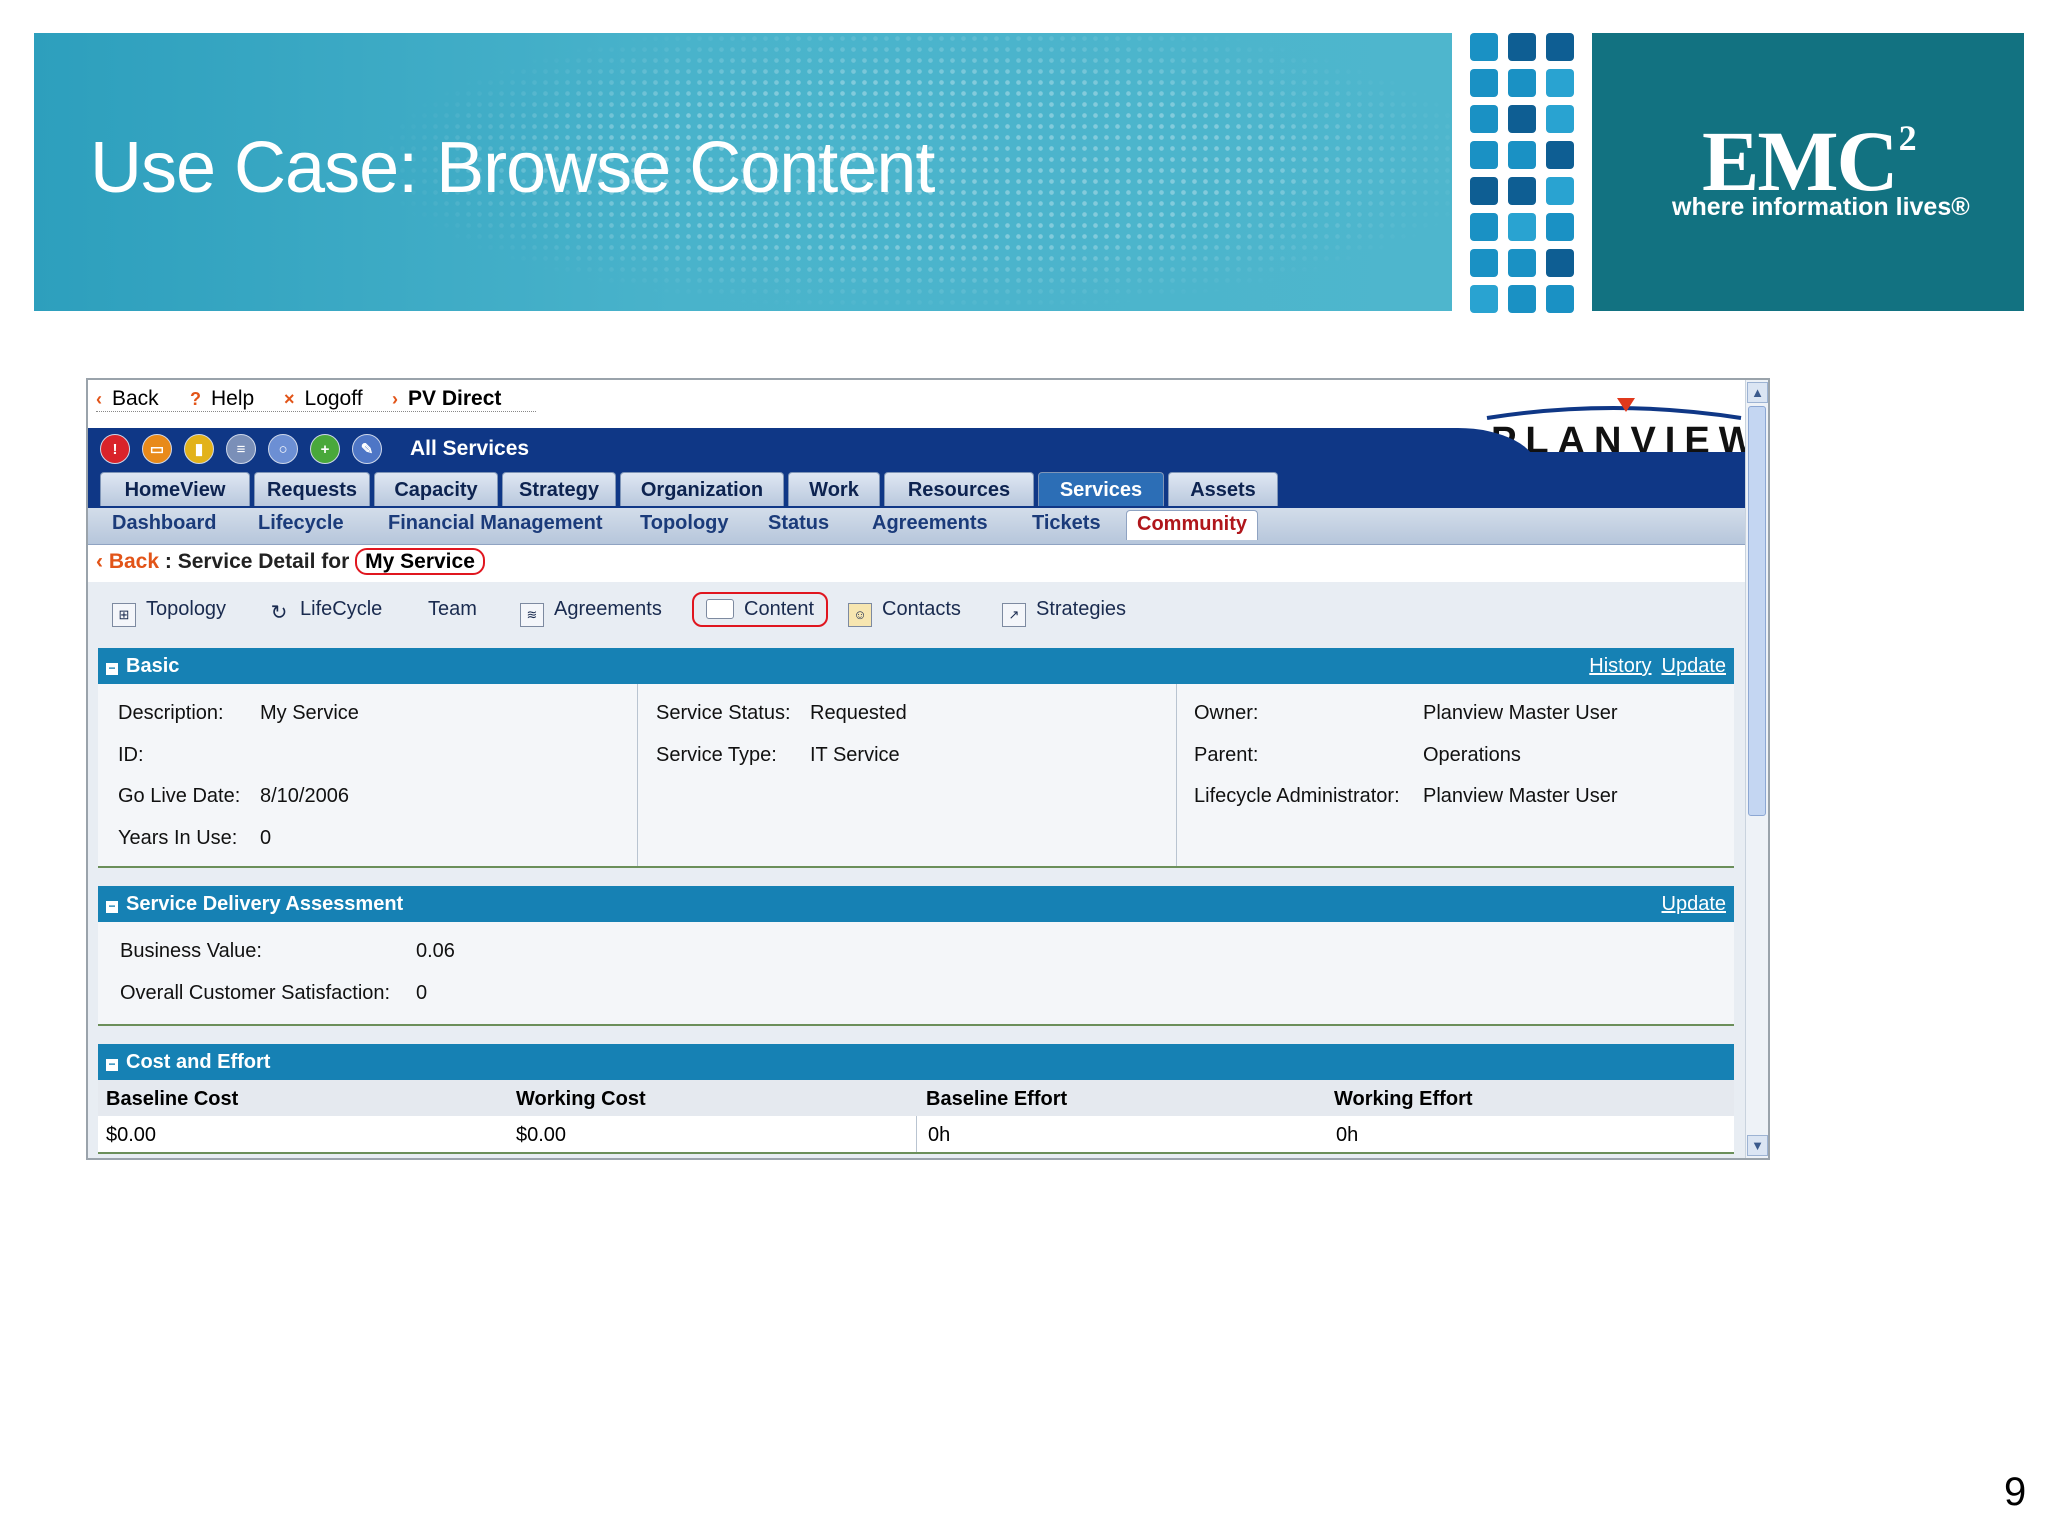 Image resolution: width=2048 pixels, height=1536 pixels. I want to click on contacts-icon: ☺, so click(860, 615).